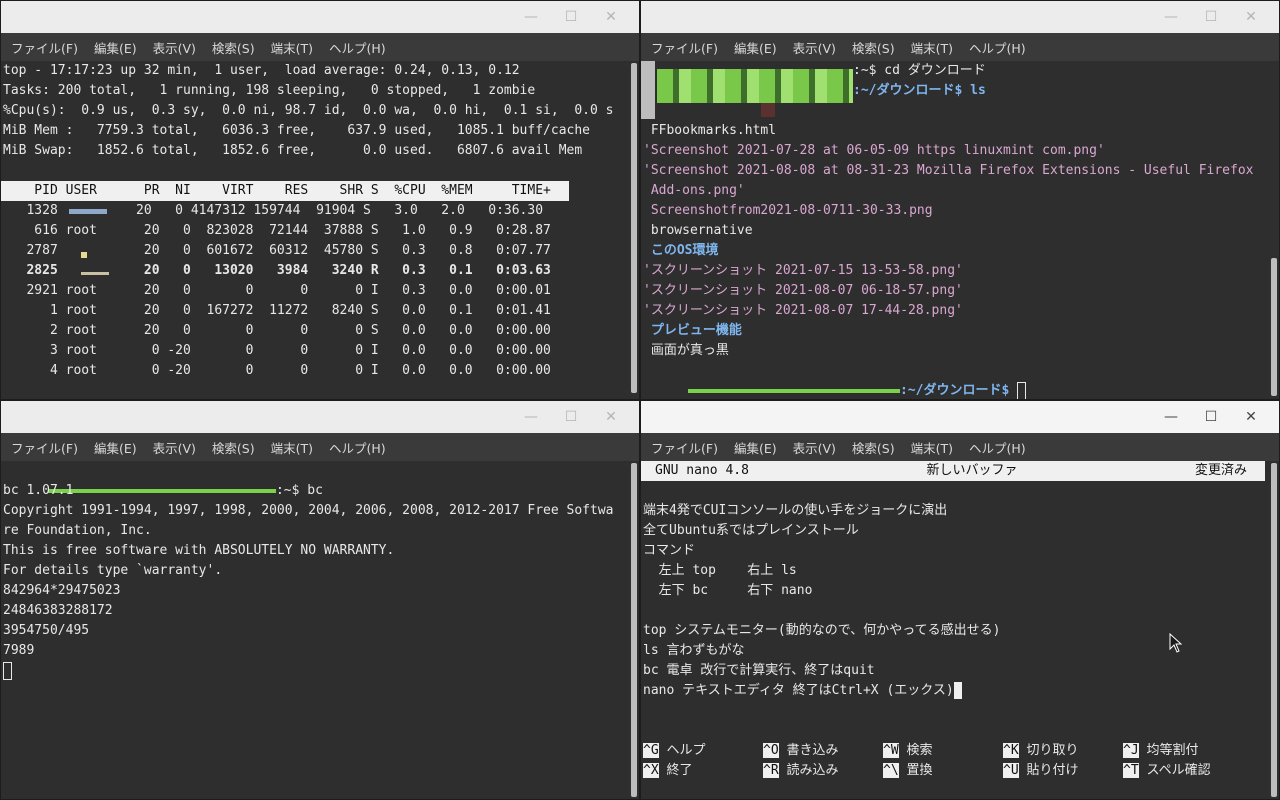 The height and width of the screenshot is (800, 1280). What do you see at coordinates (955, 331) in the screenshot?
I see `directory-entry: プレビュー機能` at bounding box center [955, 331].